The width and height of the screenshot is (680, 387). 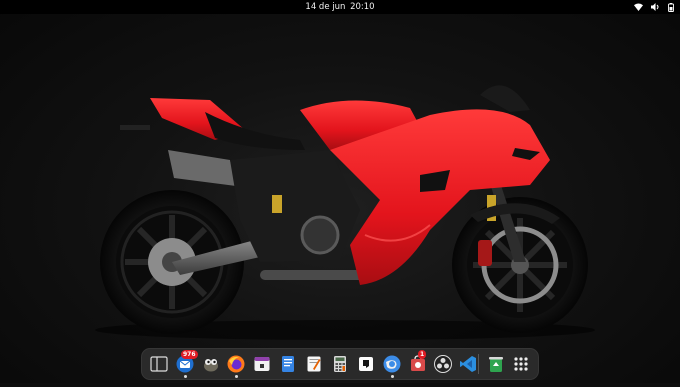 I want to click on dock-item-software: 1, so click(x=418, y=361).